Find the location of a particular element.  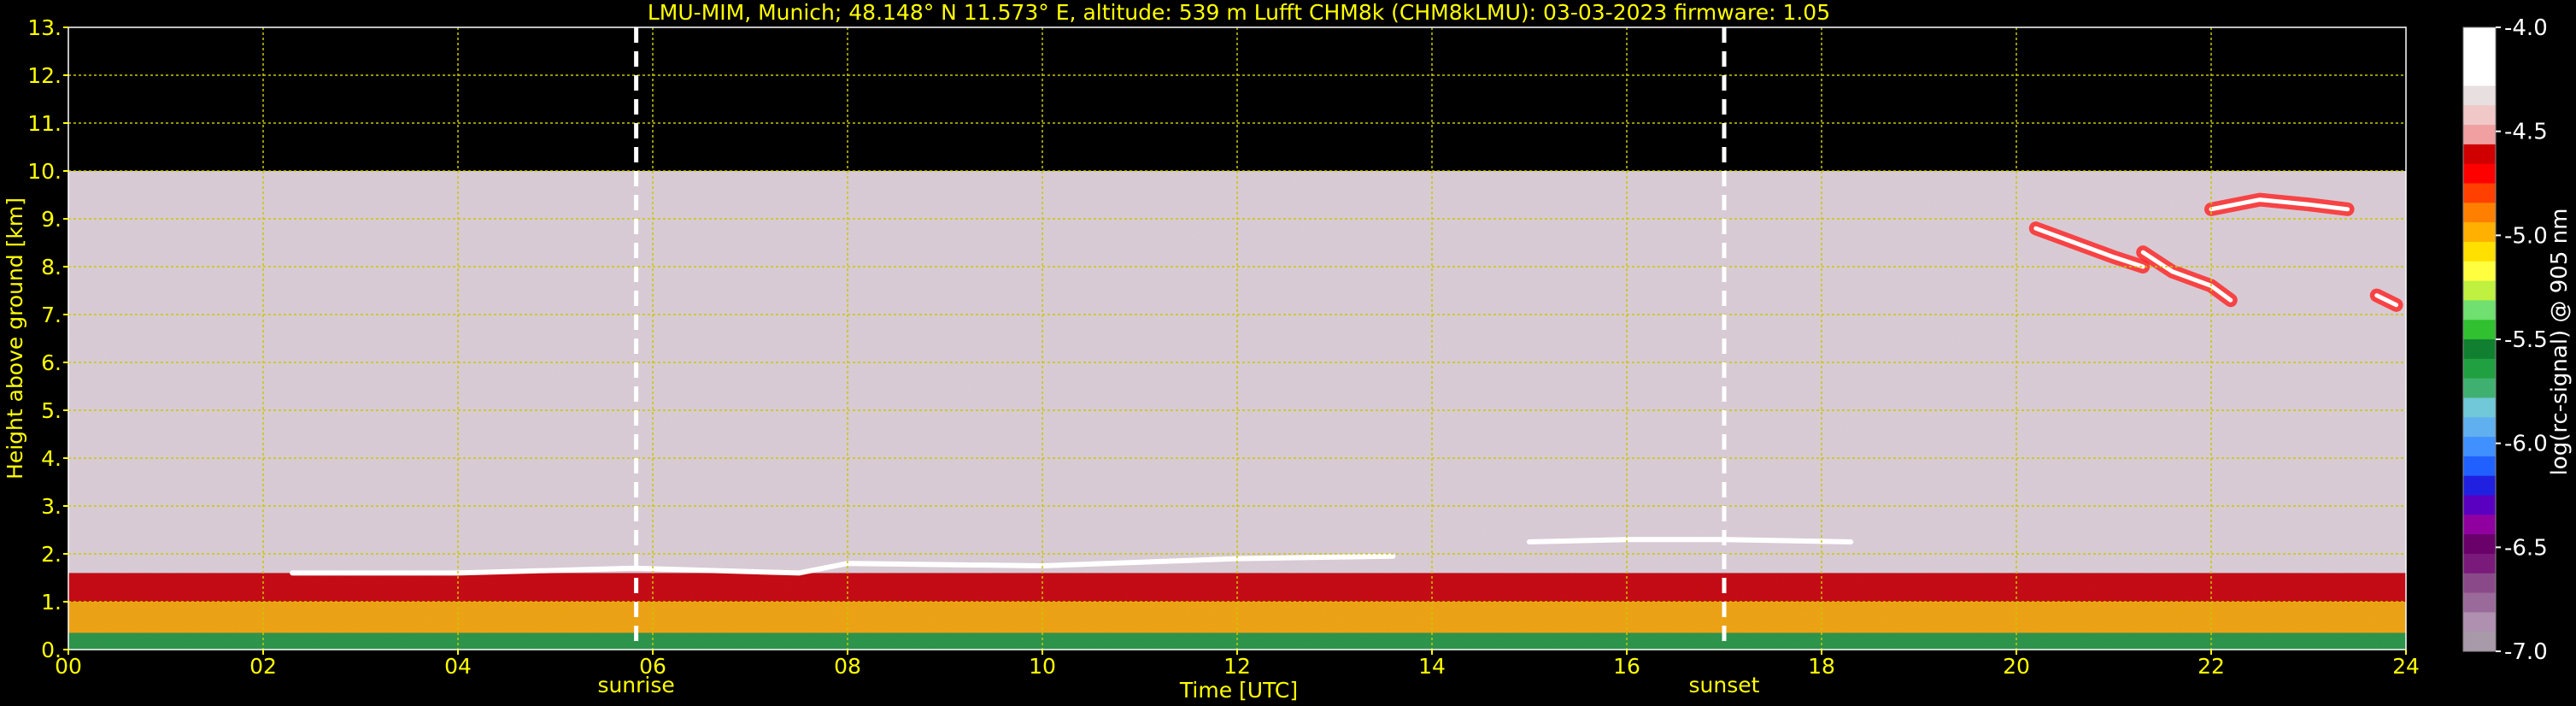

x-tick-label: 10 is located at coordinates (1042, 666).